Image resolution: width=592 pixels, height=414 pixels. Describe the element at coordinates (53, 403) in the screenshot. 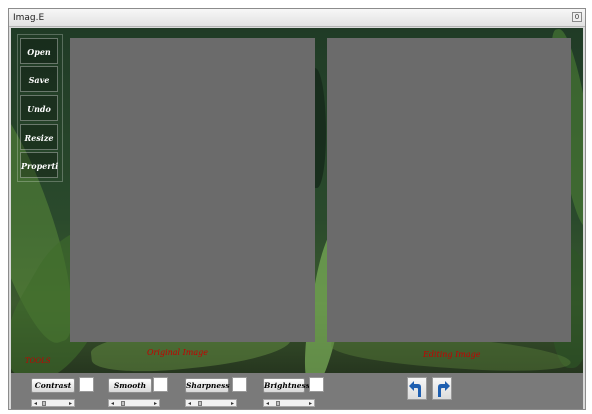

I see `contrast-slider: ◂ ▸` at that location.